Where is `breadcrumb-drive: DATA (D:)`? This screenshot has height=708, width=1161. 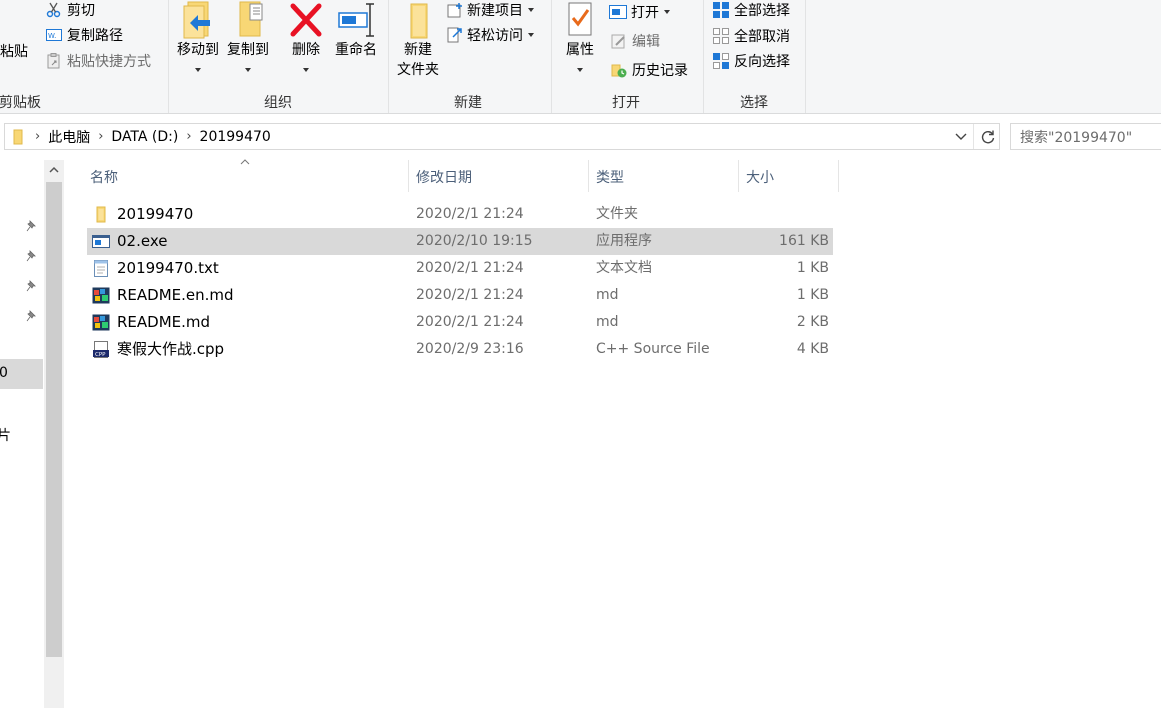
breadcrumb-drive: DATA (D:) is located at coordinates (144, 137).